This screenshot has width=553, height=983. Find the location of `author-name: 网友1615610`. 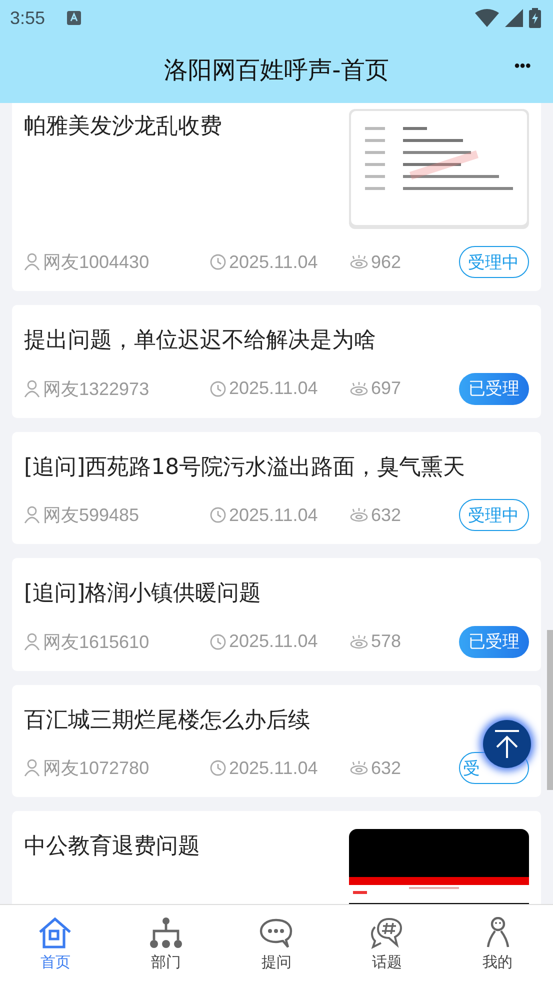

author-name: 网友1615610 is located at coordinates (96, 642).